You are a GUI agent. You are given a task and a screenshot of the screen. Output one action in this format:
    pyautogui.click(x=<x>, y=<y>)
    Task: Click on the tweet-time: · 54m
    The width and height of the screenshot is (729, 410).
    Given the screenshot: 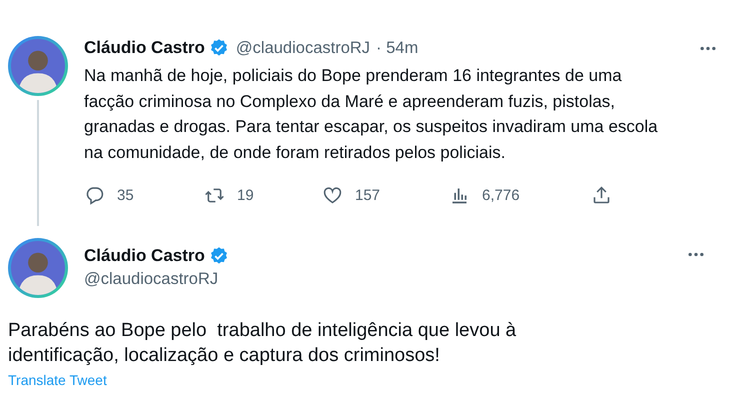 What is the action you would take?
    pyautogui.click(x=397, y=48)
    